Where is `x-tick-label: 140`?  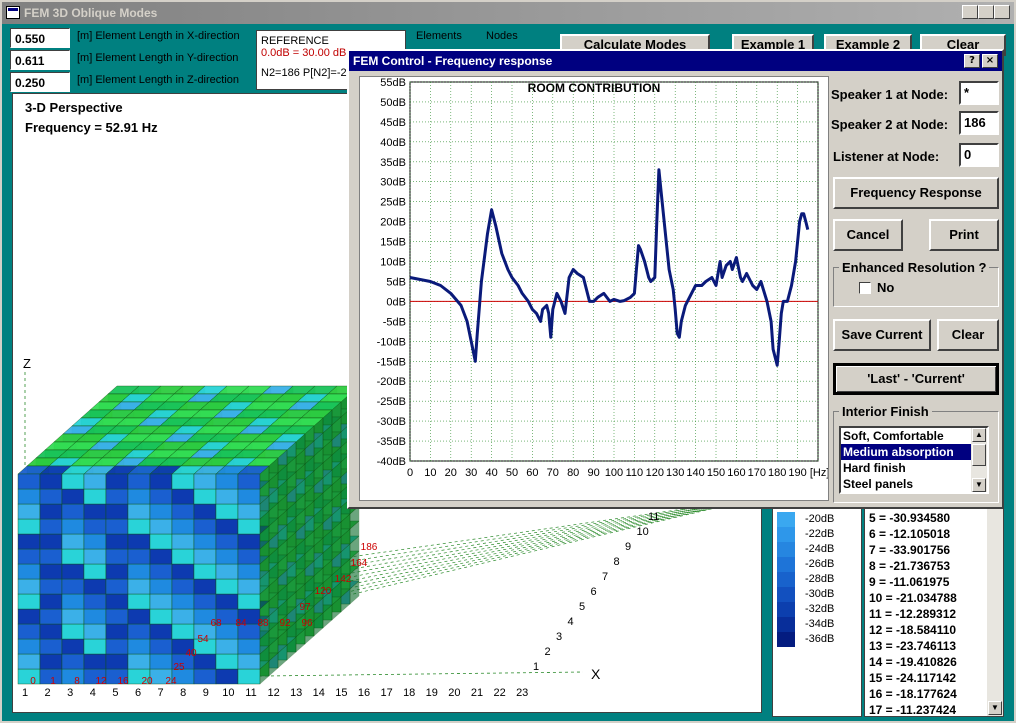 x-tick-label: 140 is located at coordinates (695, 473).